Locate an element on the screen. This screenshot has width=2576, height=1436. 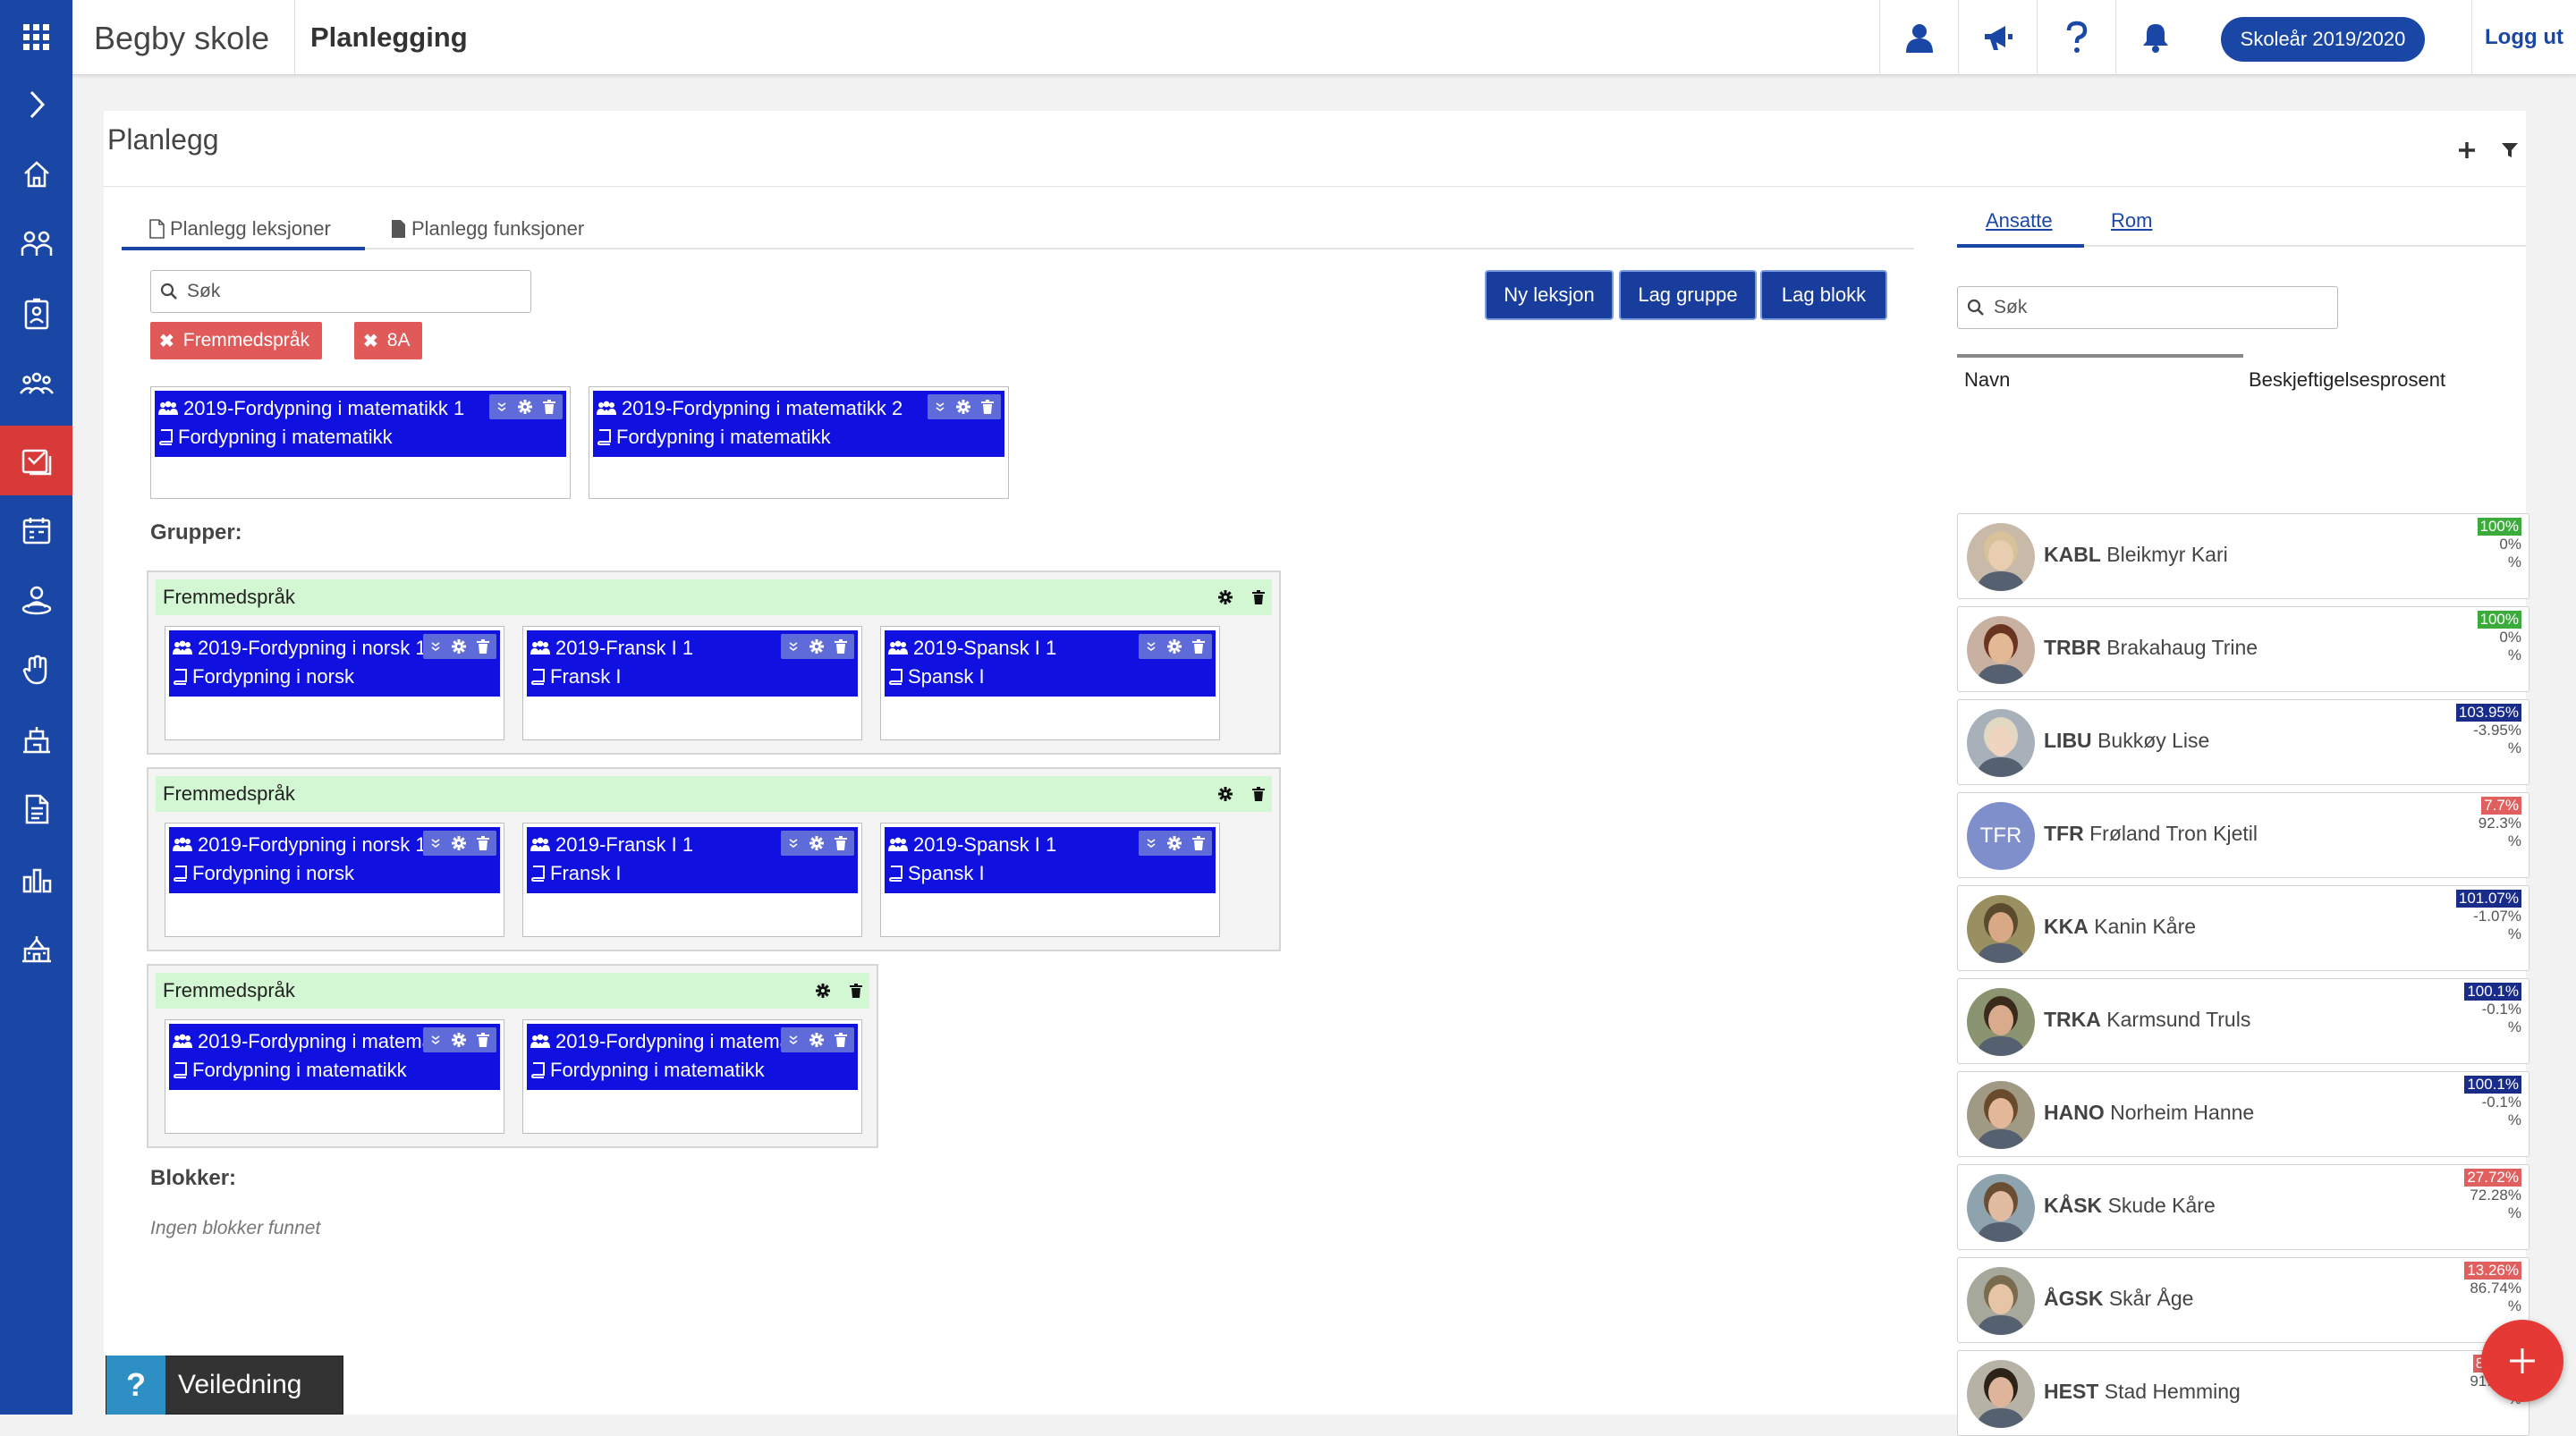
filter-chip: ✖ Fremmedspråk is located at coordinates (236, 340).